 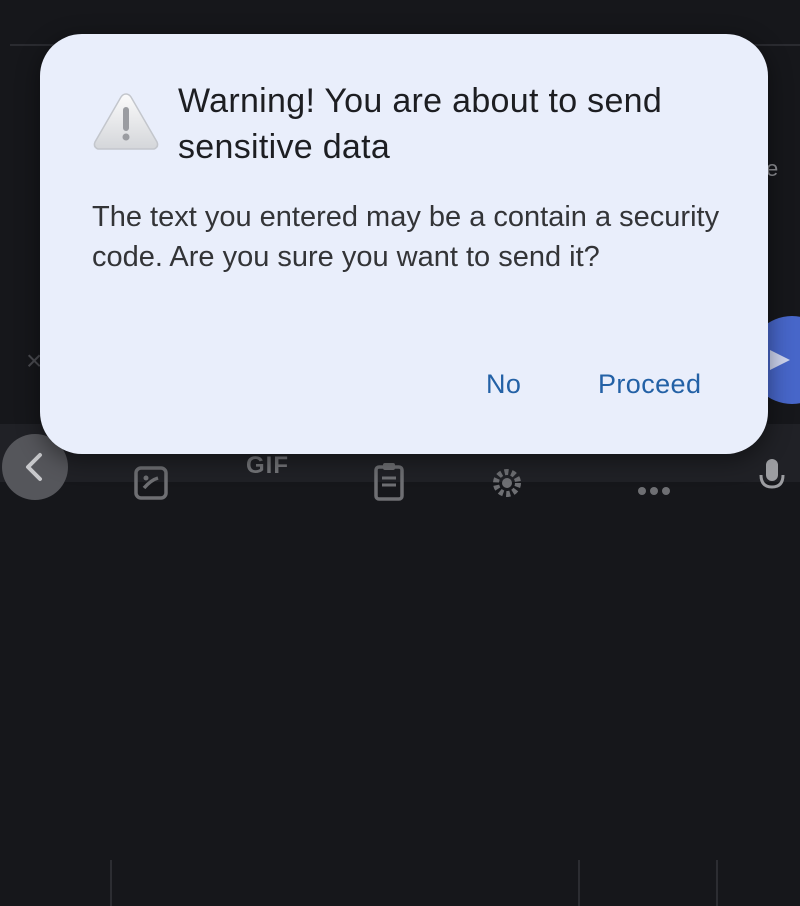 I want to click on no-button: No, so click(x=503, y=384).